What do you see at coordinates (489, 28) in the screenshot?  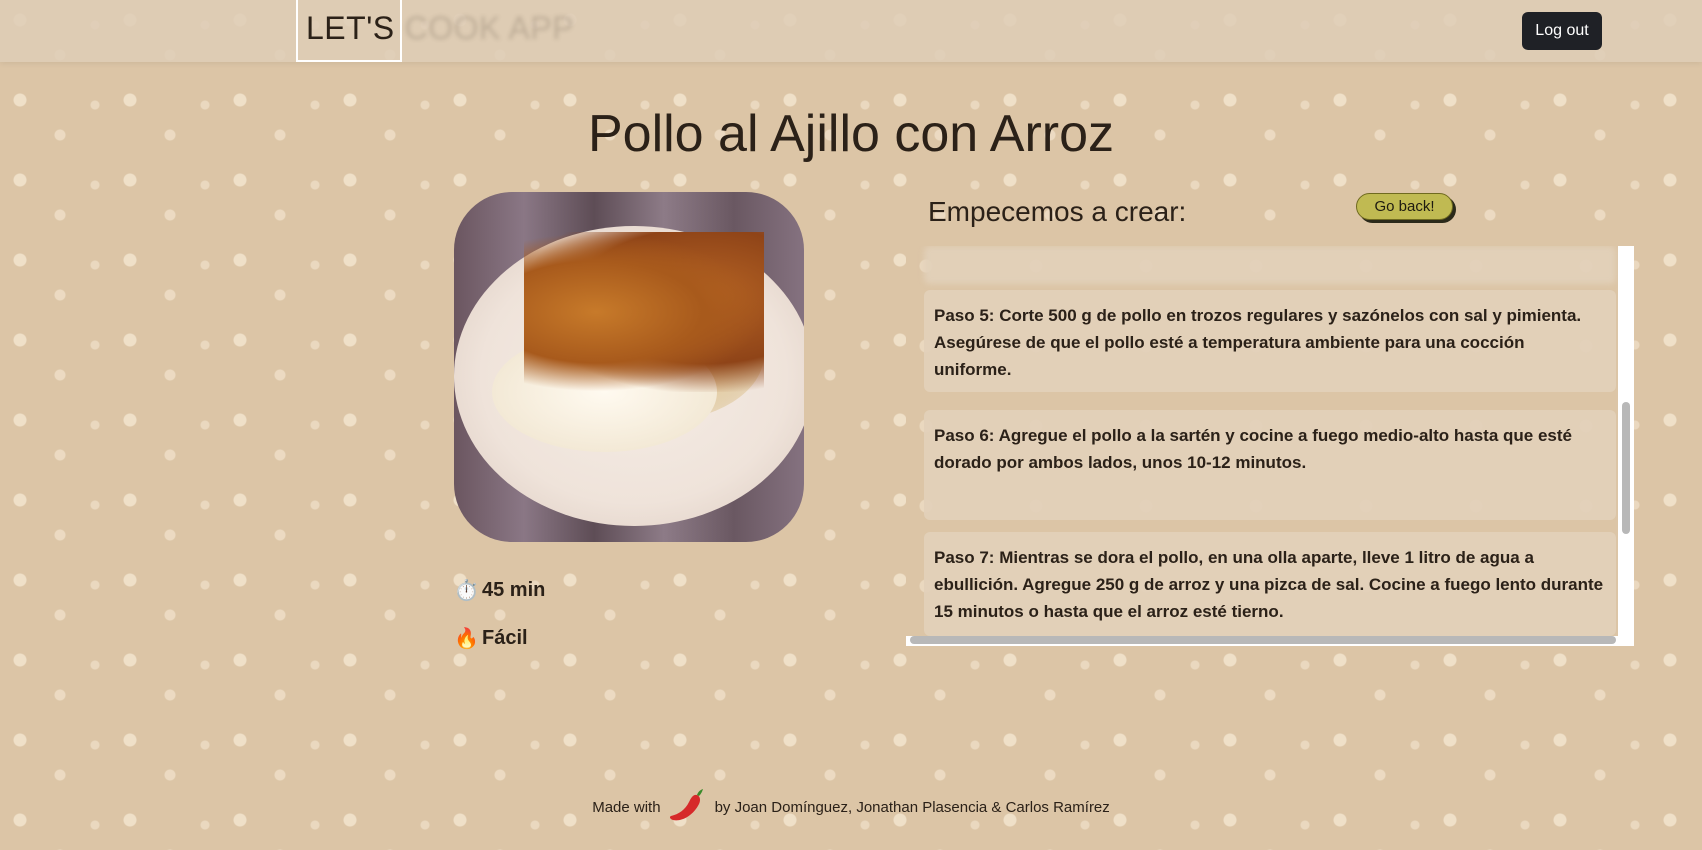 I see `logo-faded-text: COOK APP` at bounding box center [489, 28].